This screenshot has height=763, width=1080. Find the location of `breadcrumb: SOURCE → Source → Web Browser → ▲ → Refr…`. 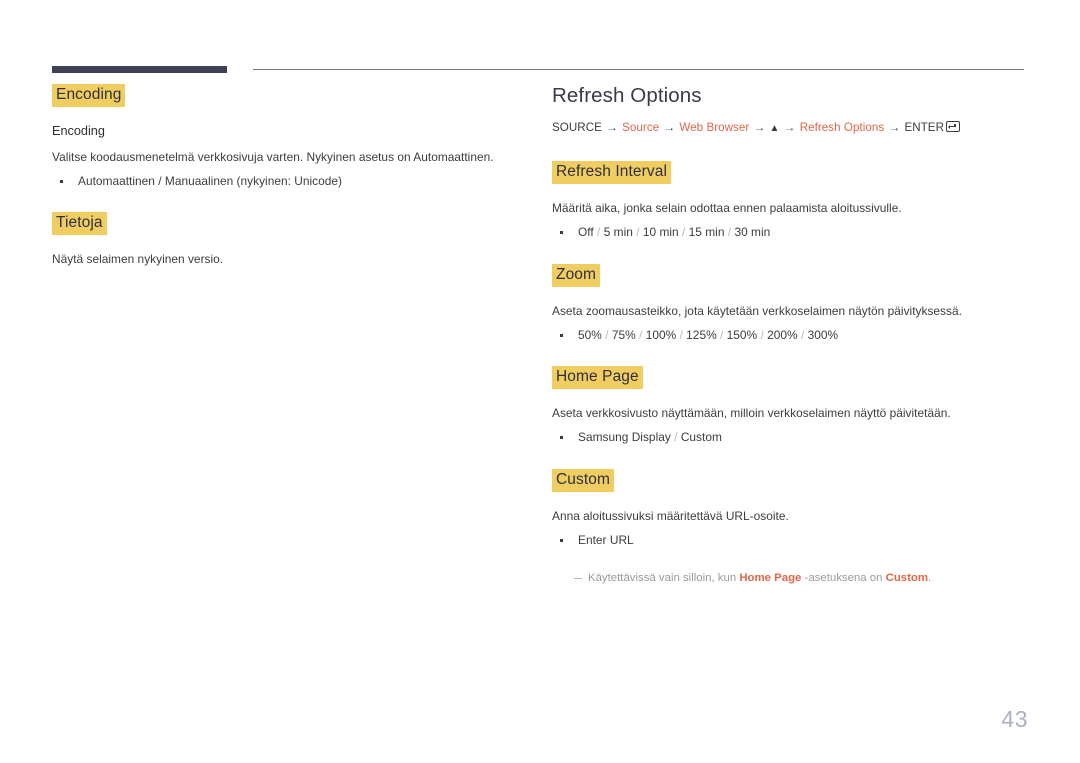

breadcrumb: SOURCE → Source → Web Browser → ▲ → Refr… is located at coordinates (790, 128).